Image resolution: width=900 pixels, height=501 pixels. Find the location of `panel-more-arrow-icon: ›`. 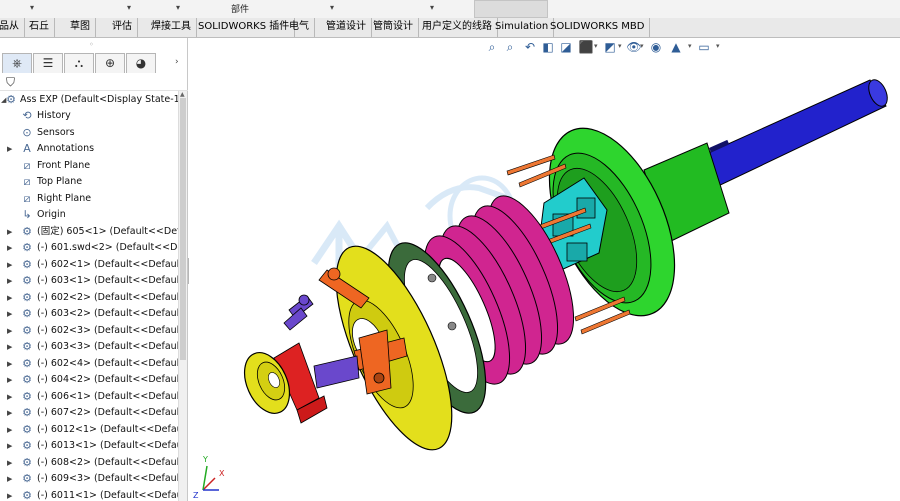

panel-more-arrow-icon: › is located at coordinates (177, 62).